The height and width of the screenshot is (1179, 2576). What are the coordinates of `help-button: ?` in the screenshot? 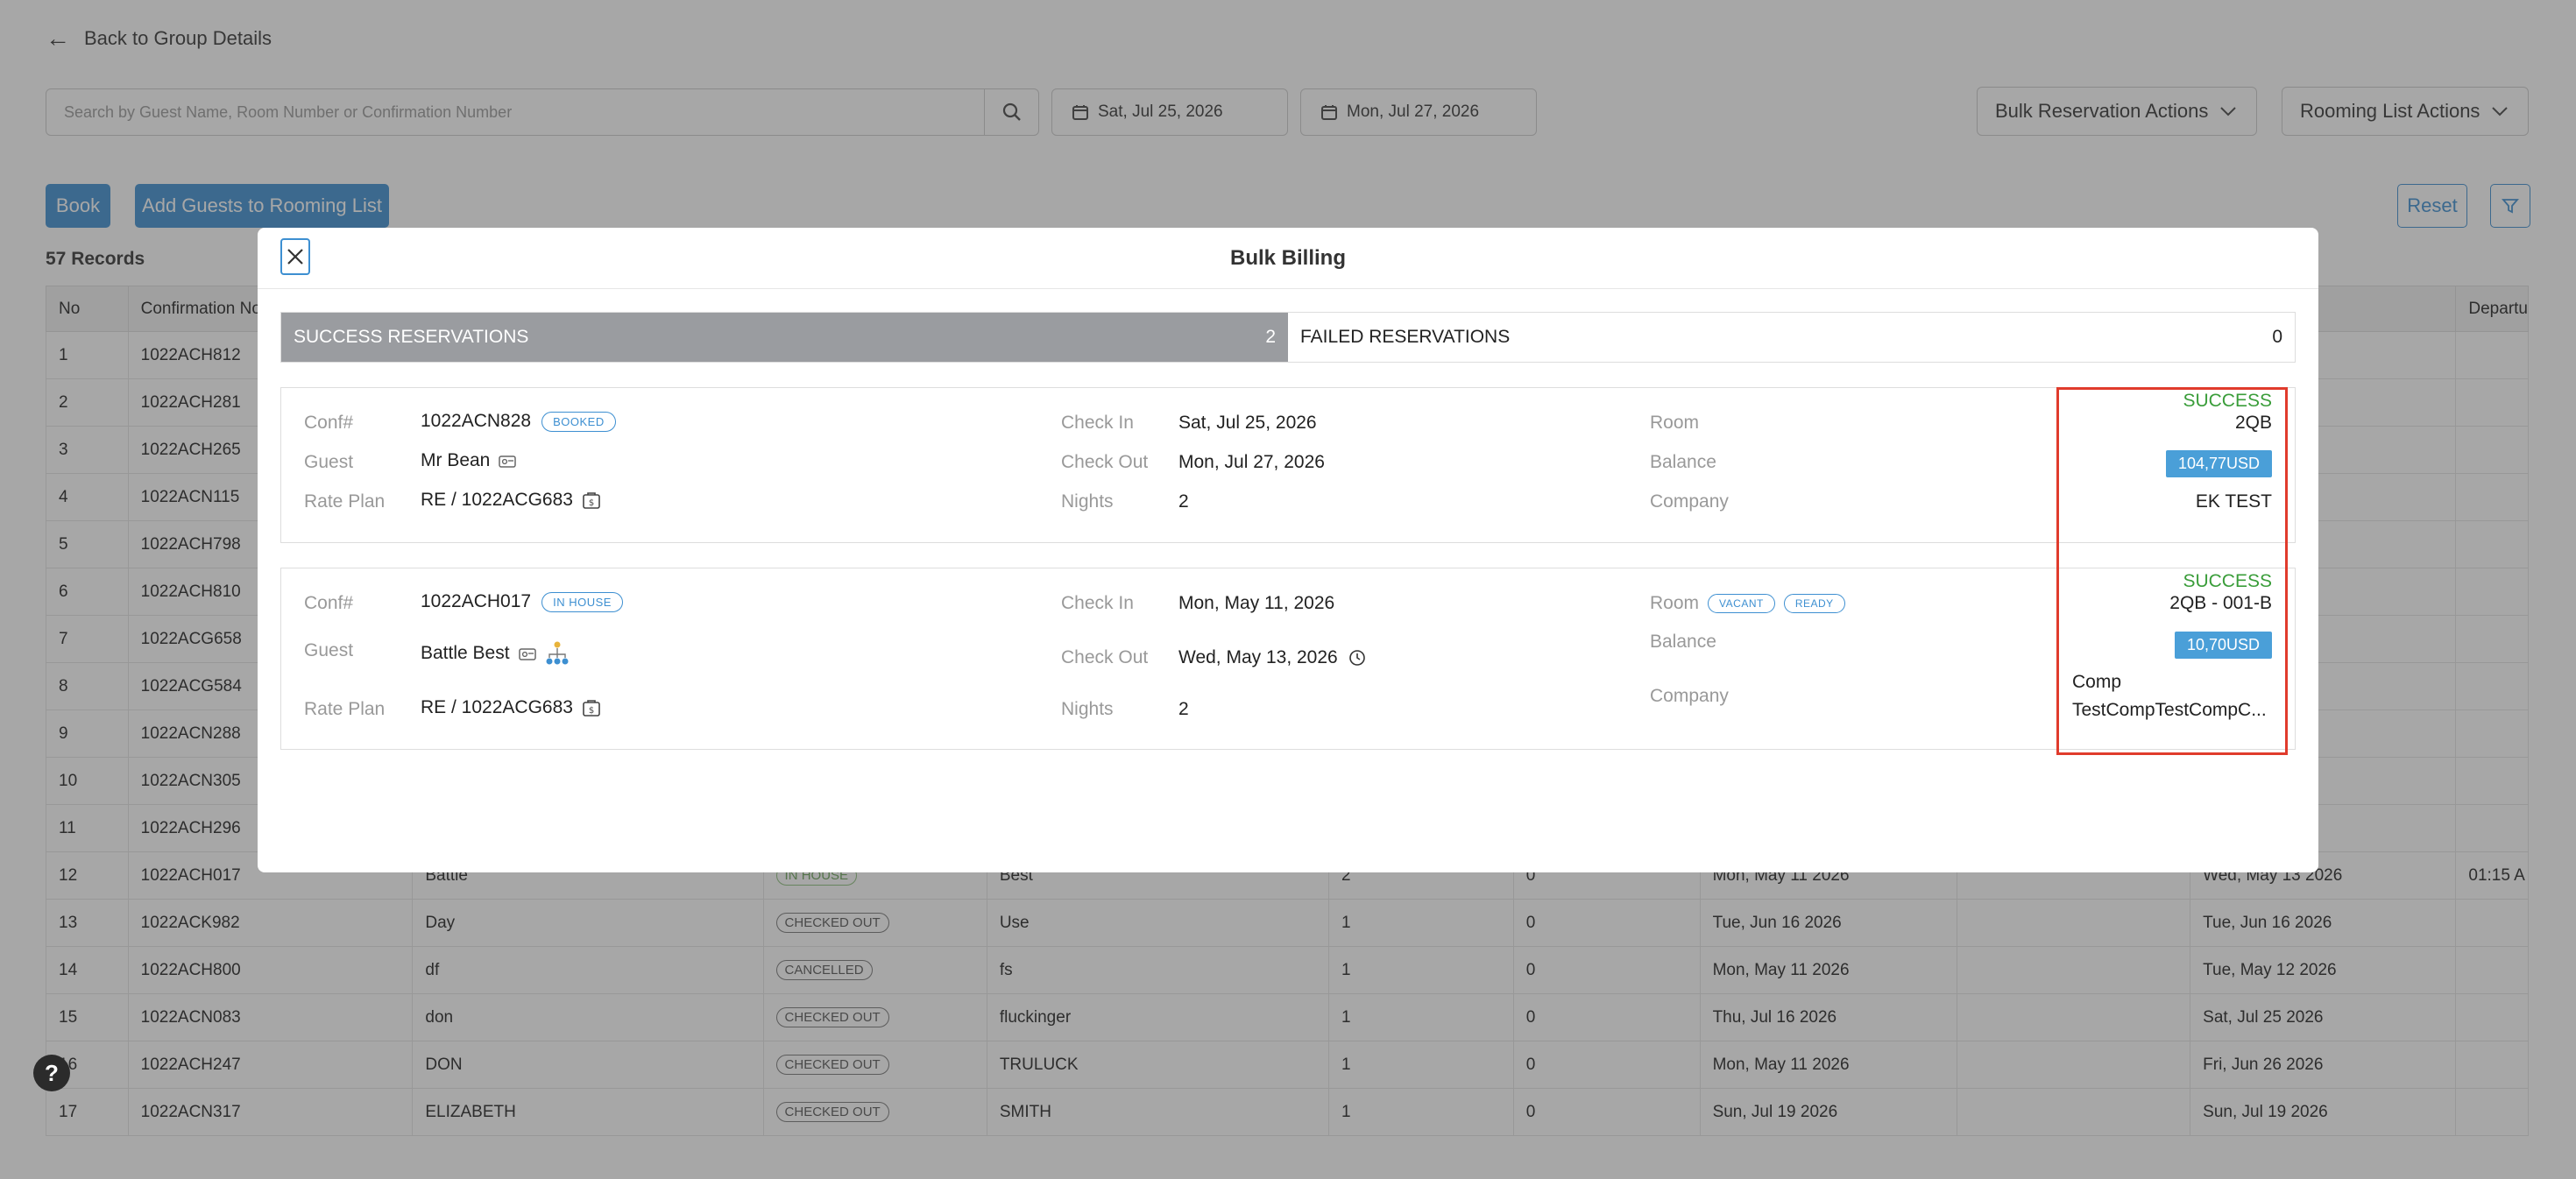 It's located at (51, 1073).